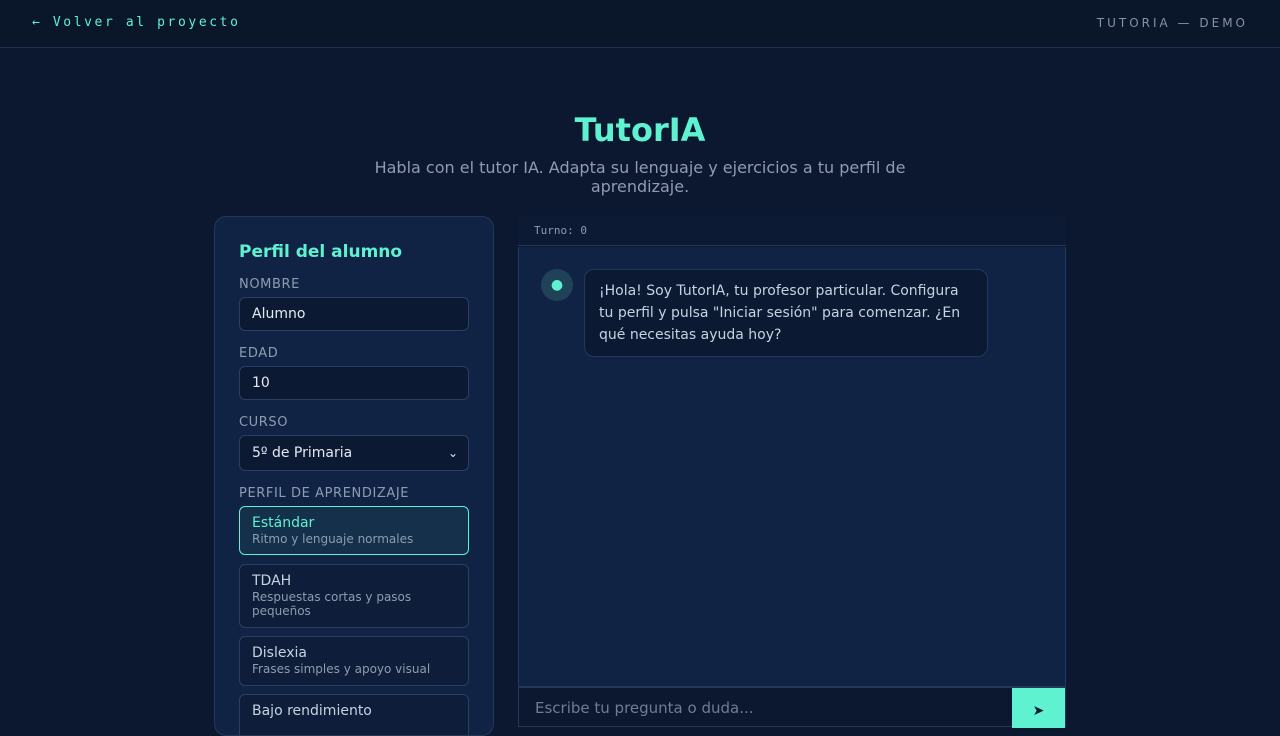 This screenshot has width=1280, height=736. I want to click on brand-tag: TUTORIA — DEMO, so click(1172, 23).